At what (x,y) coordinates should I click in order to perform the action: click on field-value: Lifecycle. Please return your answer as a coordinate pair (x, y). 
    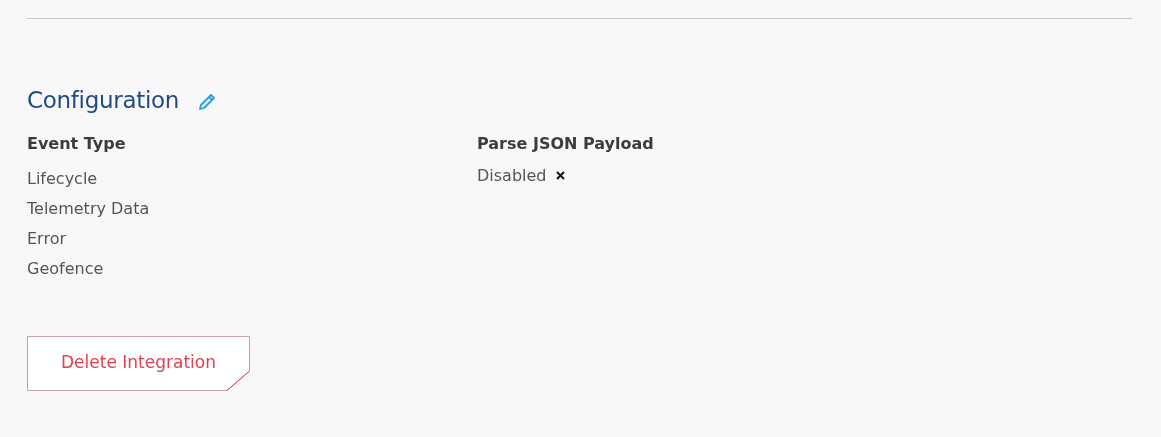
    Looking at the image, I should click on (62, 178).